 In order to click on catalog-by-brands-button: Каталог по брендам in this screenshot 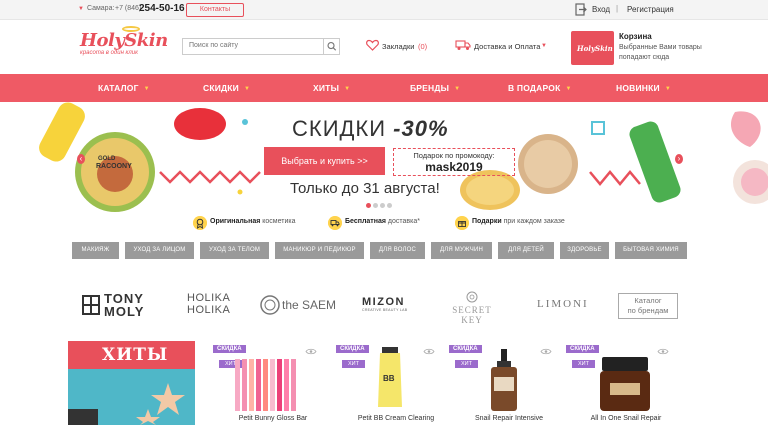, I will do `click(648, 306)`.